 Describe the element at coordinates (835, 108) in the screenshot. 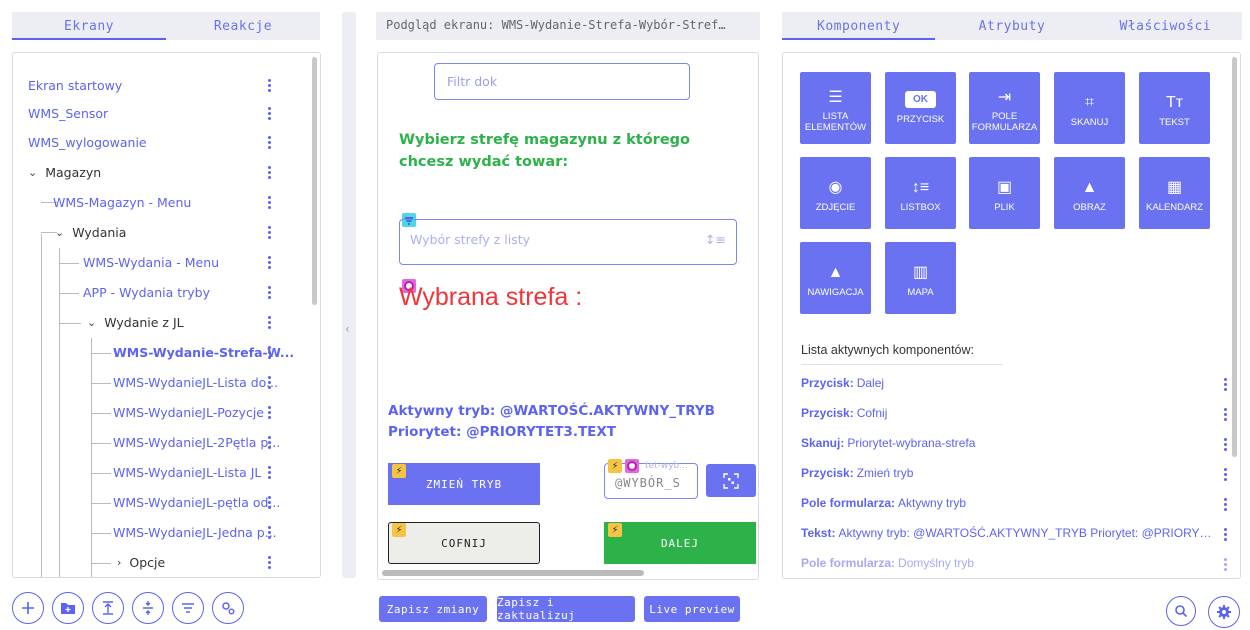

I see `component-list: ☰ LISTA ELEMENTÓW` at that location.